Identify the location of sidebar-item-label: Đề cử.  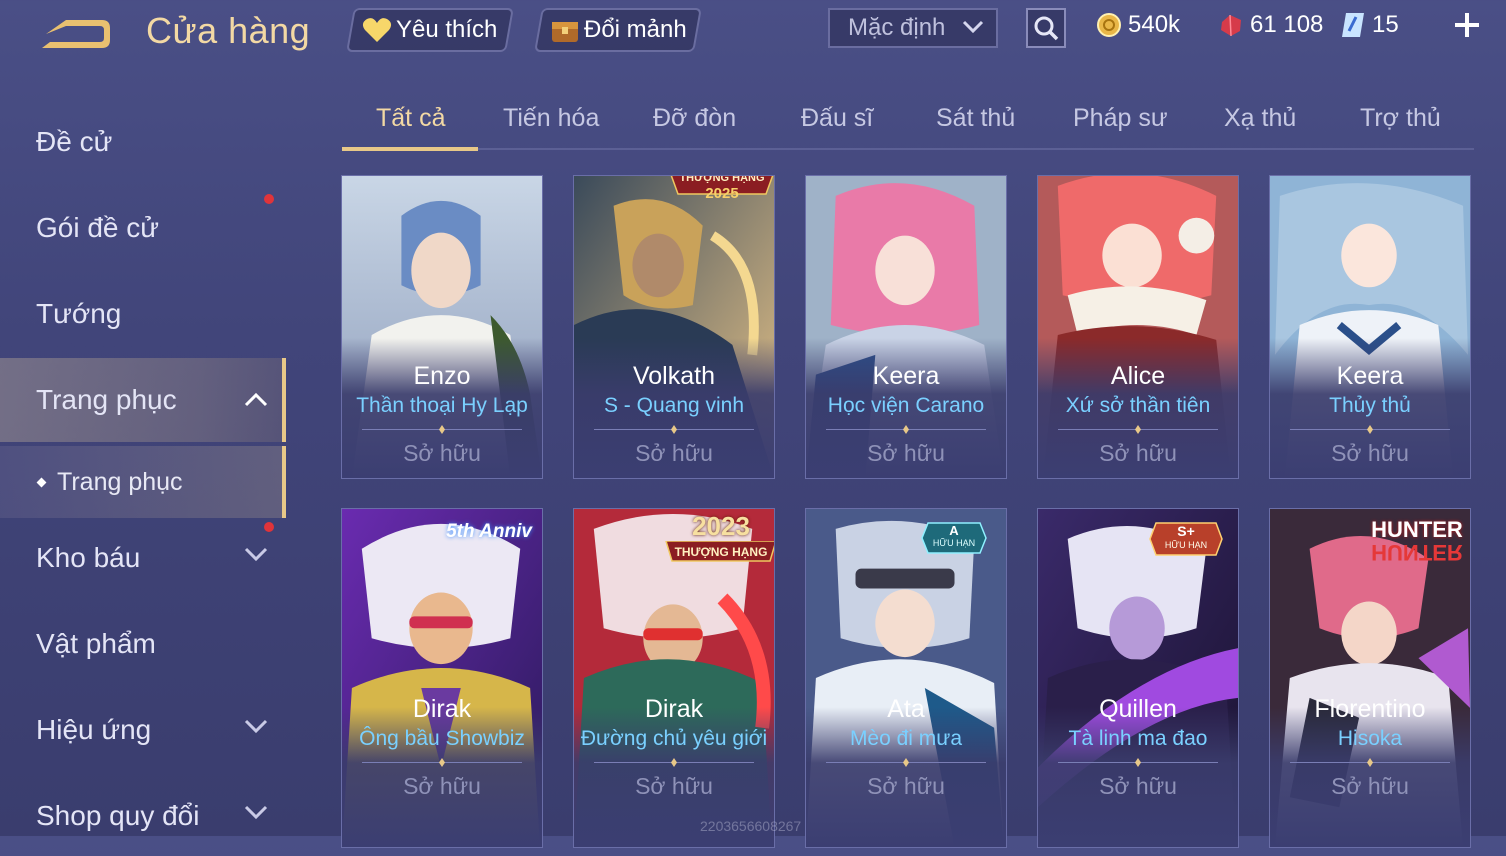
(74, 141).